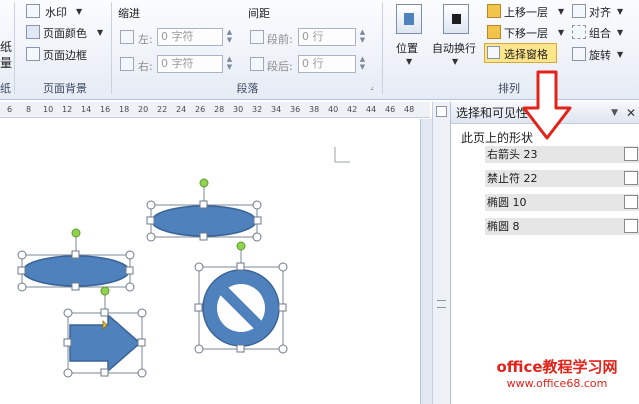  What do you see at coordinates (29, 109) in the screenshot?
I see `ruler-tick: 8` at bounding box center [29, 109].